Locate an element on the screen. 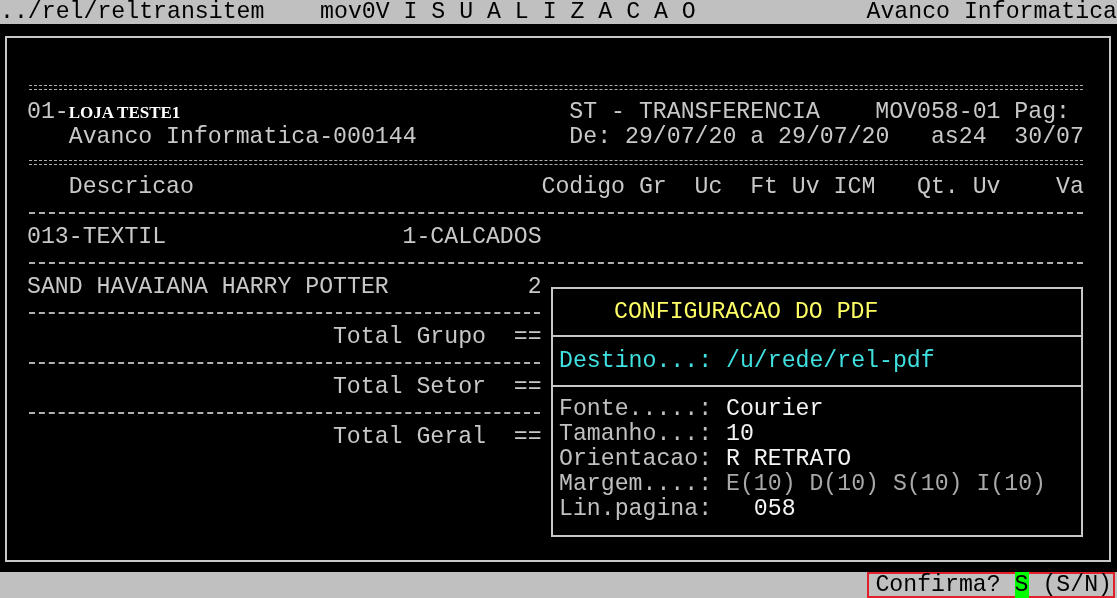 Image resolution: width=1117 pixels, height=598 pixels. report-date: 30/07 is located at coordinates (1049, 137).